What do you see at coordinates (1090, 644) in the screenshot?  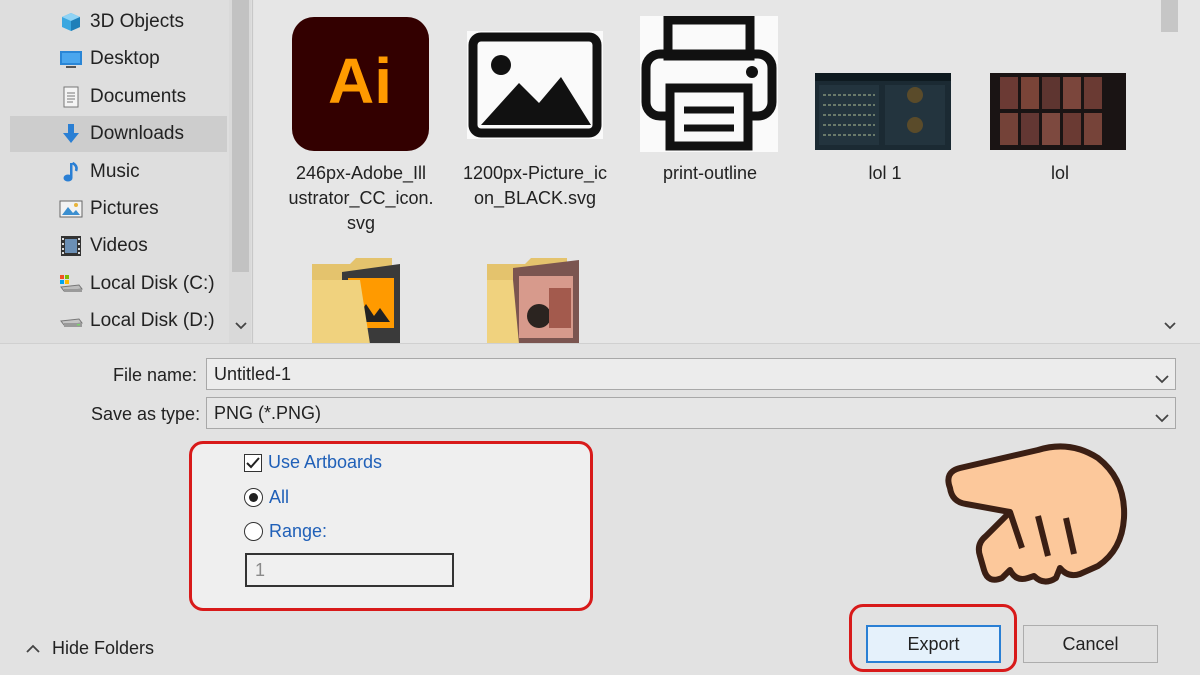 I see `cancel-button: Cancel` at bounding box center [1090, 644].